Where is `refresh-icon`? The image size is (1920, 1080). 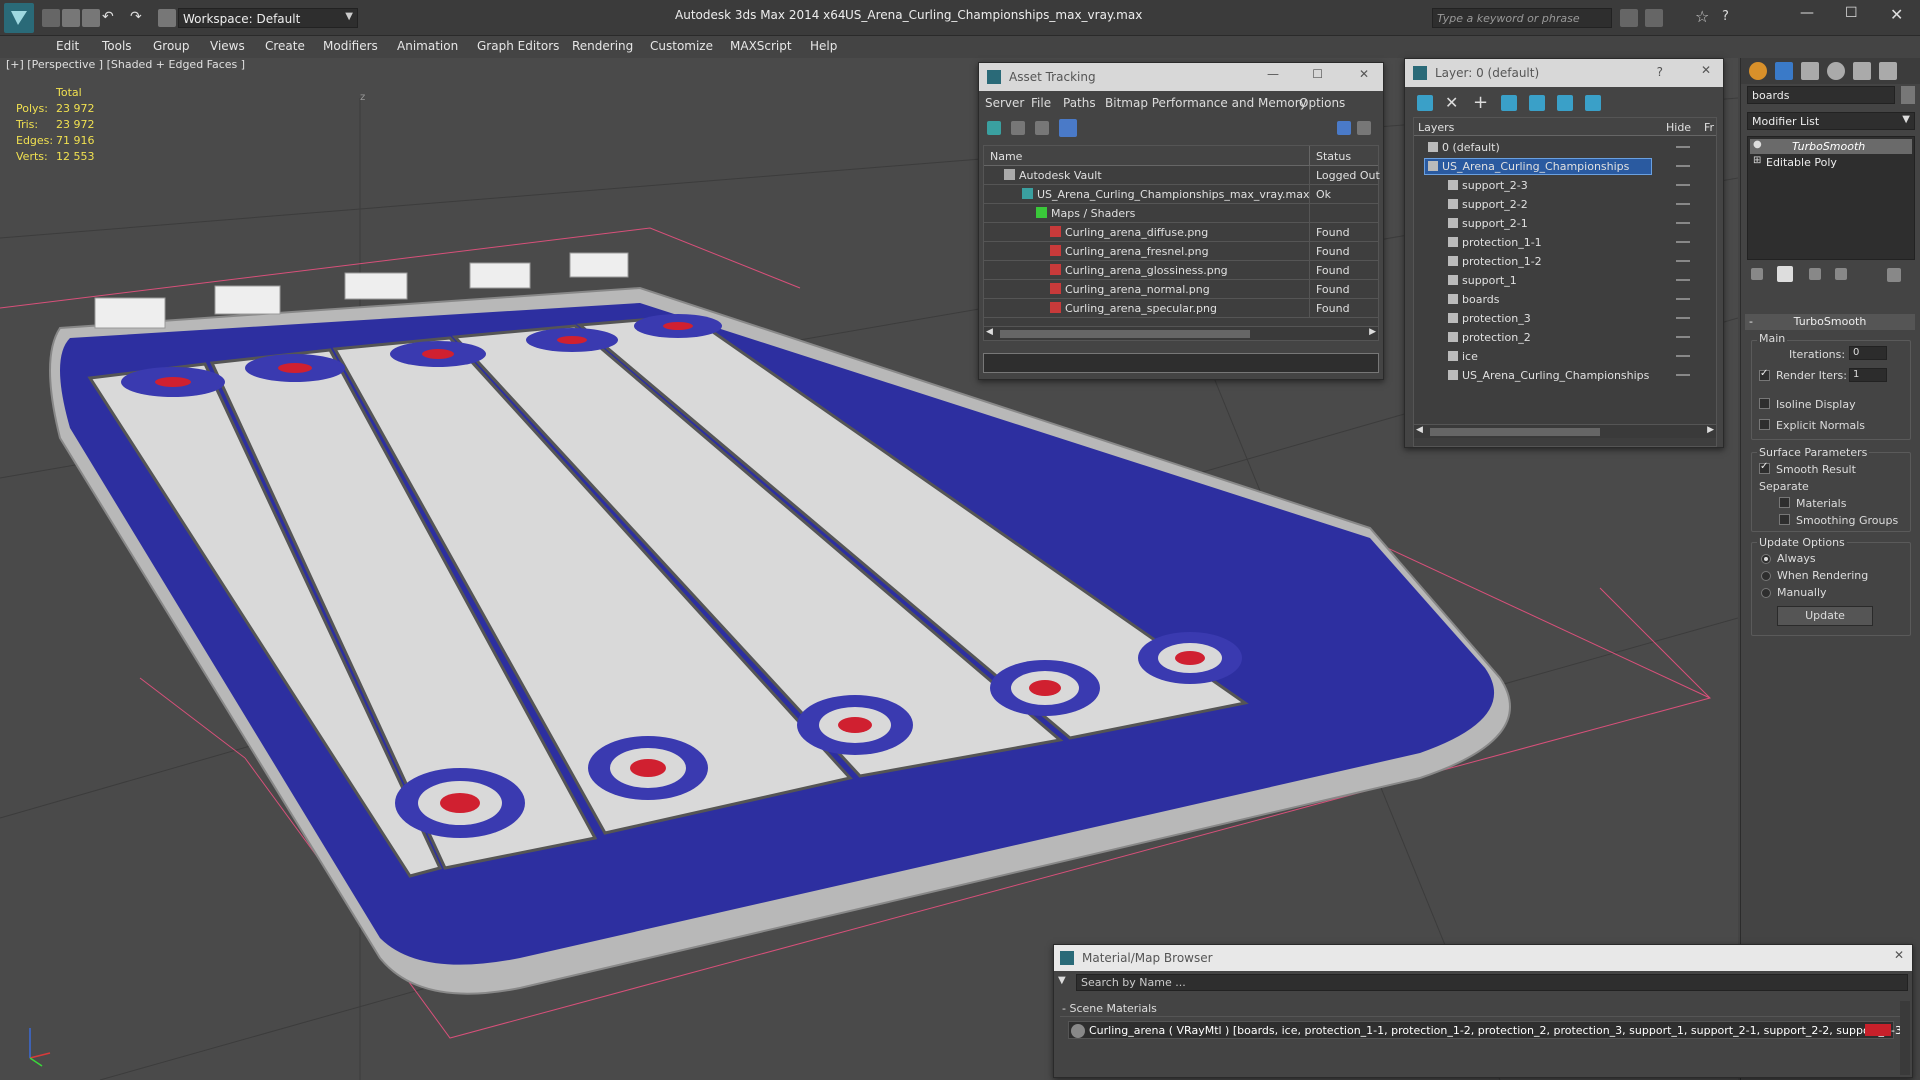
refresh-icon is located at coordinates (994, 128).